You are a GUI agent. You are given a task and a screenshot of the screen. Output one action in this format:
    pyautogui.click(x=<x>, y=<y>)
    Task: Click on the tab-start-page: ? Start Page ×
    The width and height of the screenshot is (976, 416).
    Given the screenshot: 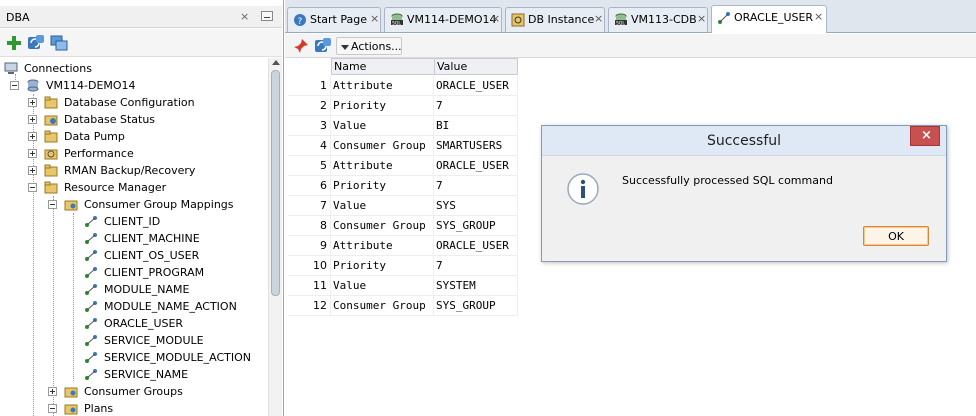 What is the action you would take?
    pyautogui.click(x=334, y=19)
    